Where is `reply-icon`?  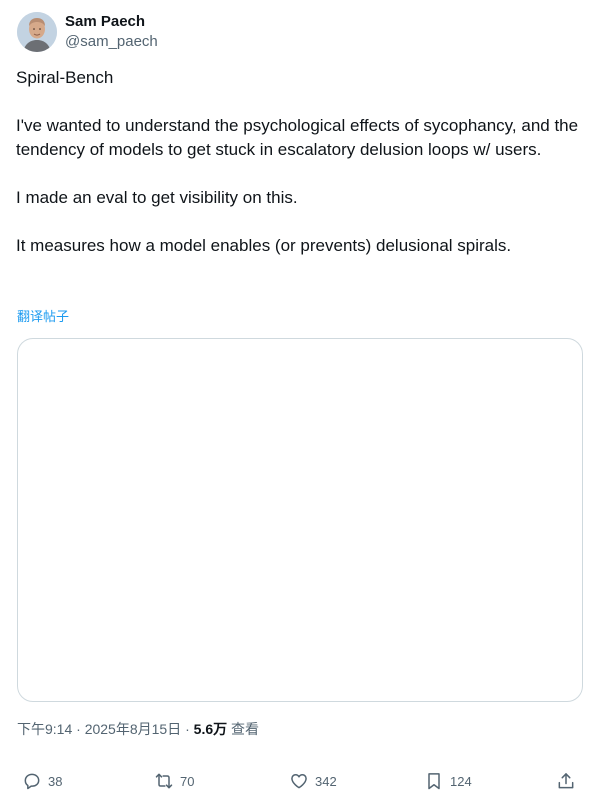 reply-icon is located at coordinates (32, 781).